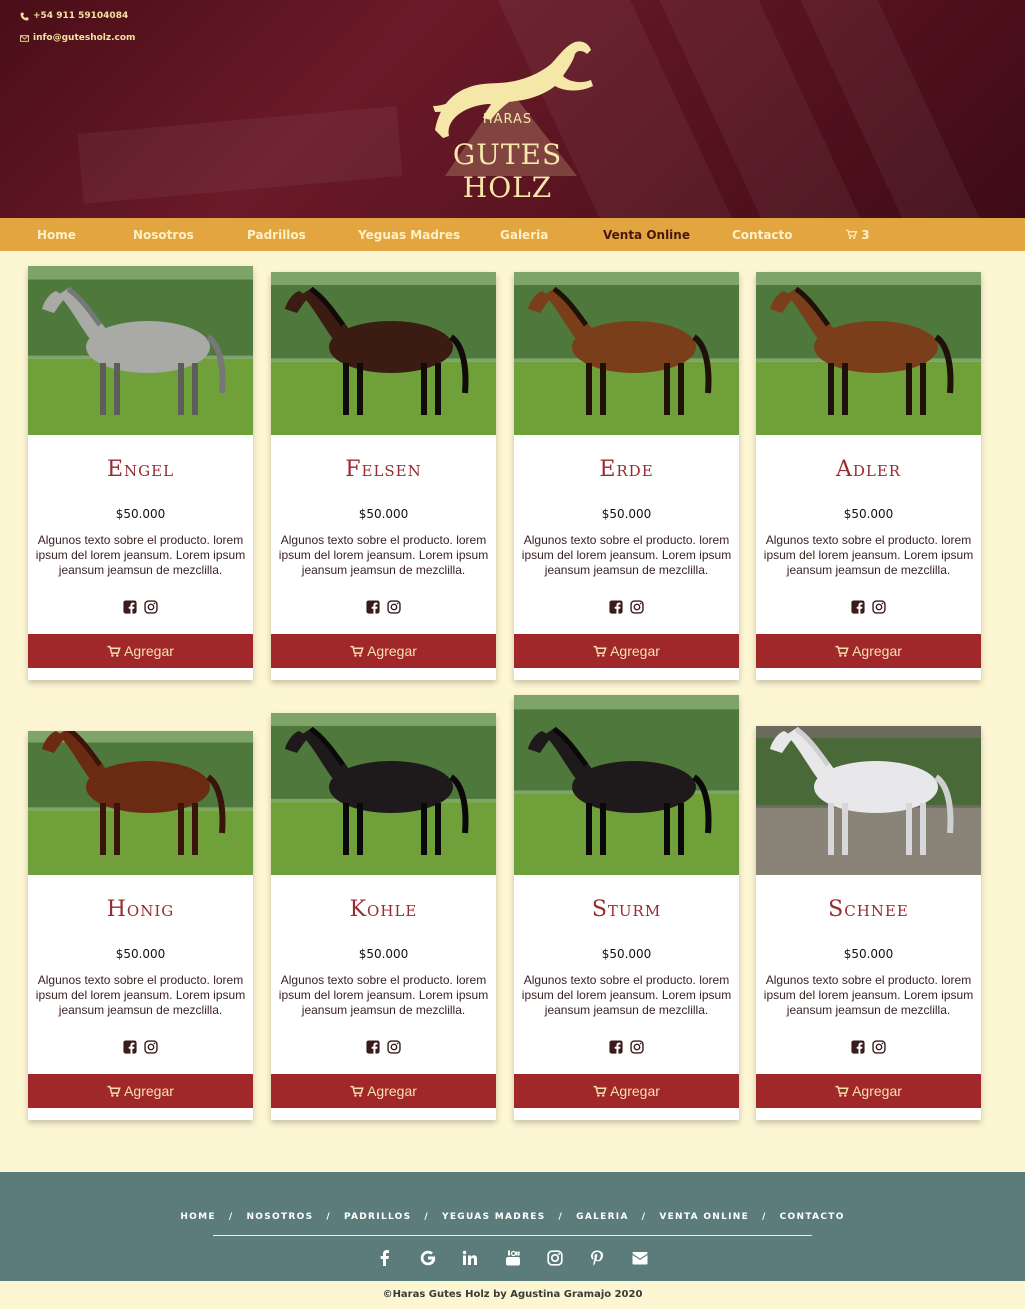 This screenshot has width=1025, height=1309. What do you see at coordinates (868, 909) in the screenshot?
I see `product-name: Schnee` at bounding box center [868, 909].